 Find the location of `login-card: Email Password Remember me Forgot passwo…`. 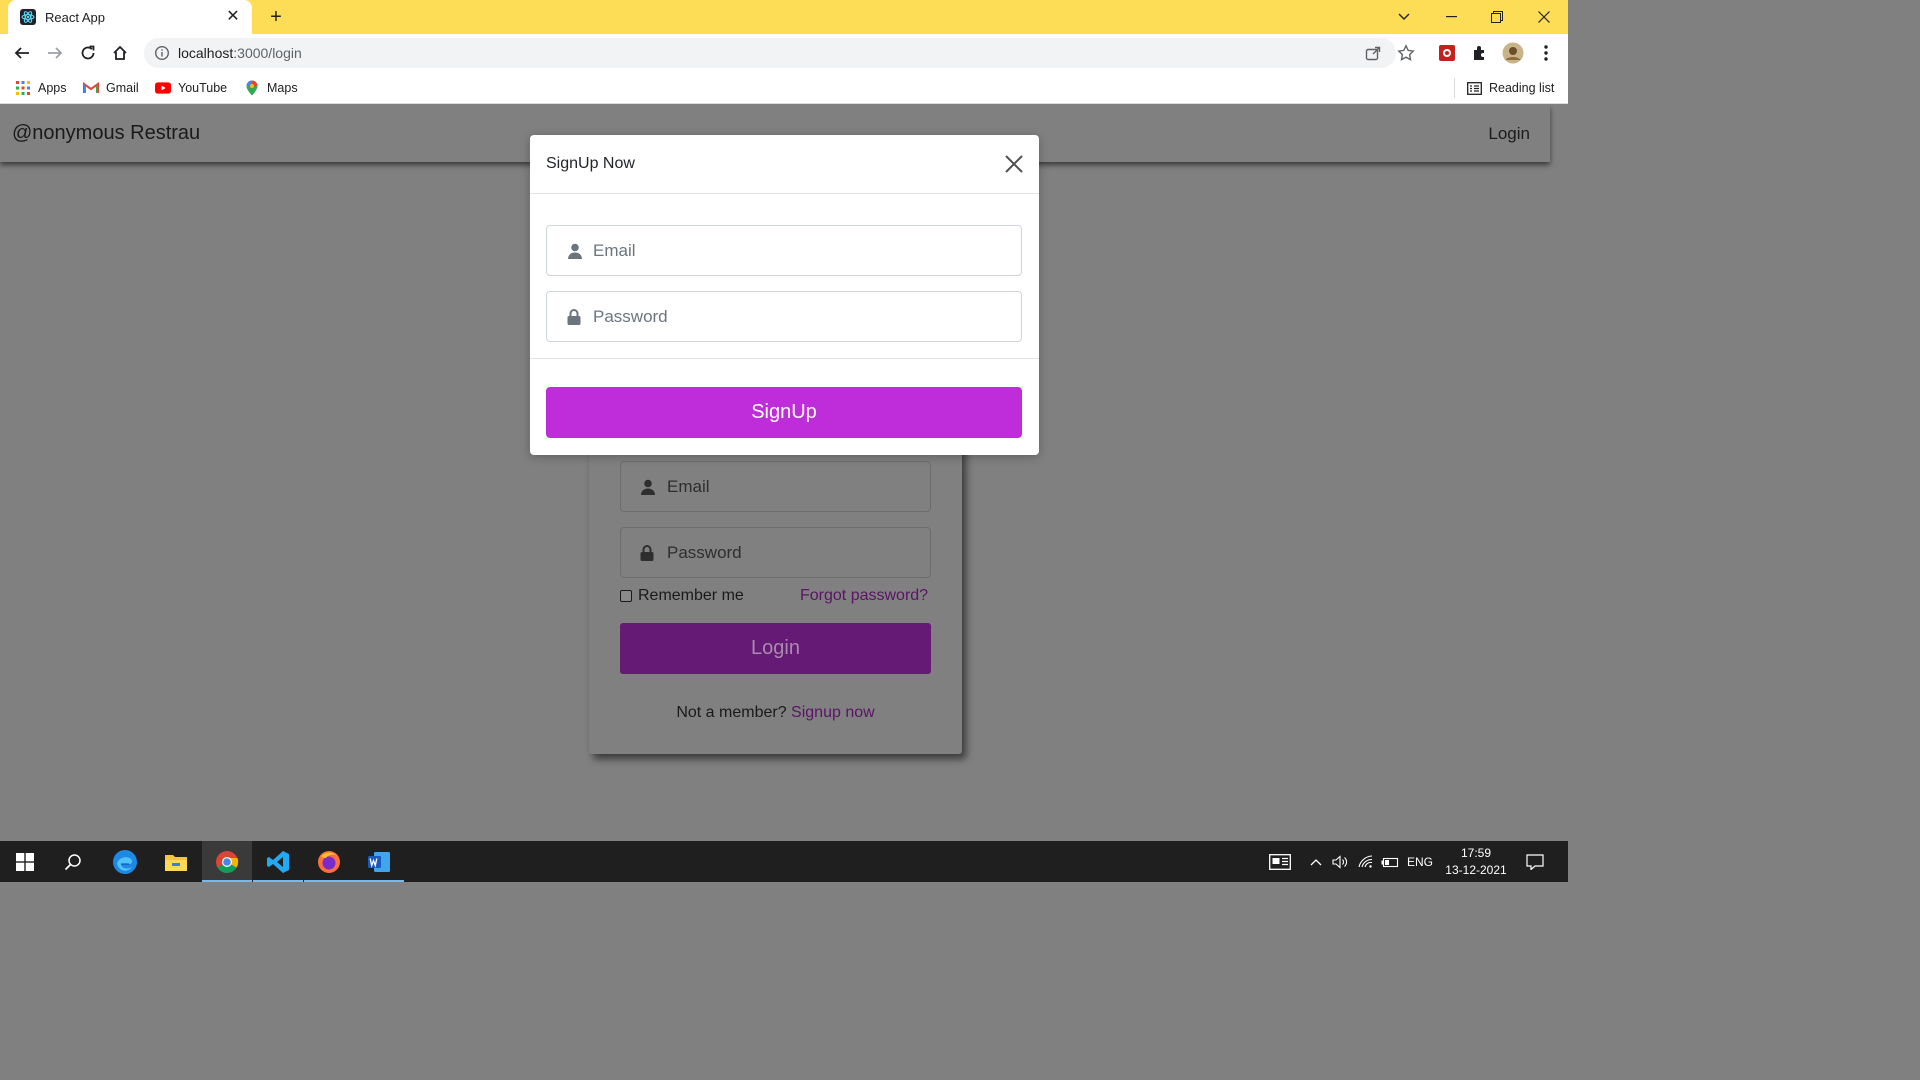

login-card: Email Password Remember me Forgot passwo… is located at coordinates (775, 579).